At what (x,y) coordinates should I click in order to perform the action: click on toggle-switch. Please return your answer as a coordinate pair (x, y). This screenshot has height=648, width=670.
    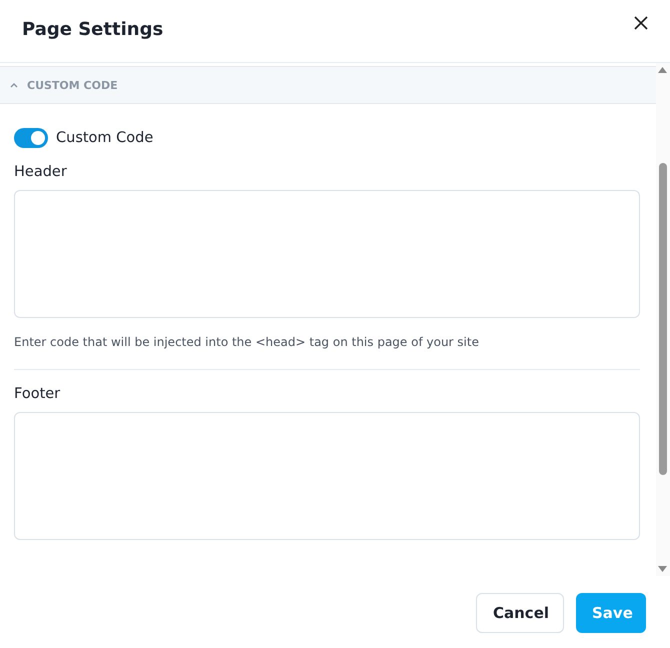
    Looking at the image, I should click on (31, 138).